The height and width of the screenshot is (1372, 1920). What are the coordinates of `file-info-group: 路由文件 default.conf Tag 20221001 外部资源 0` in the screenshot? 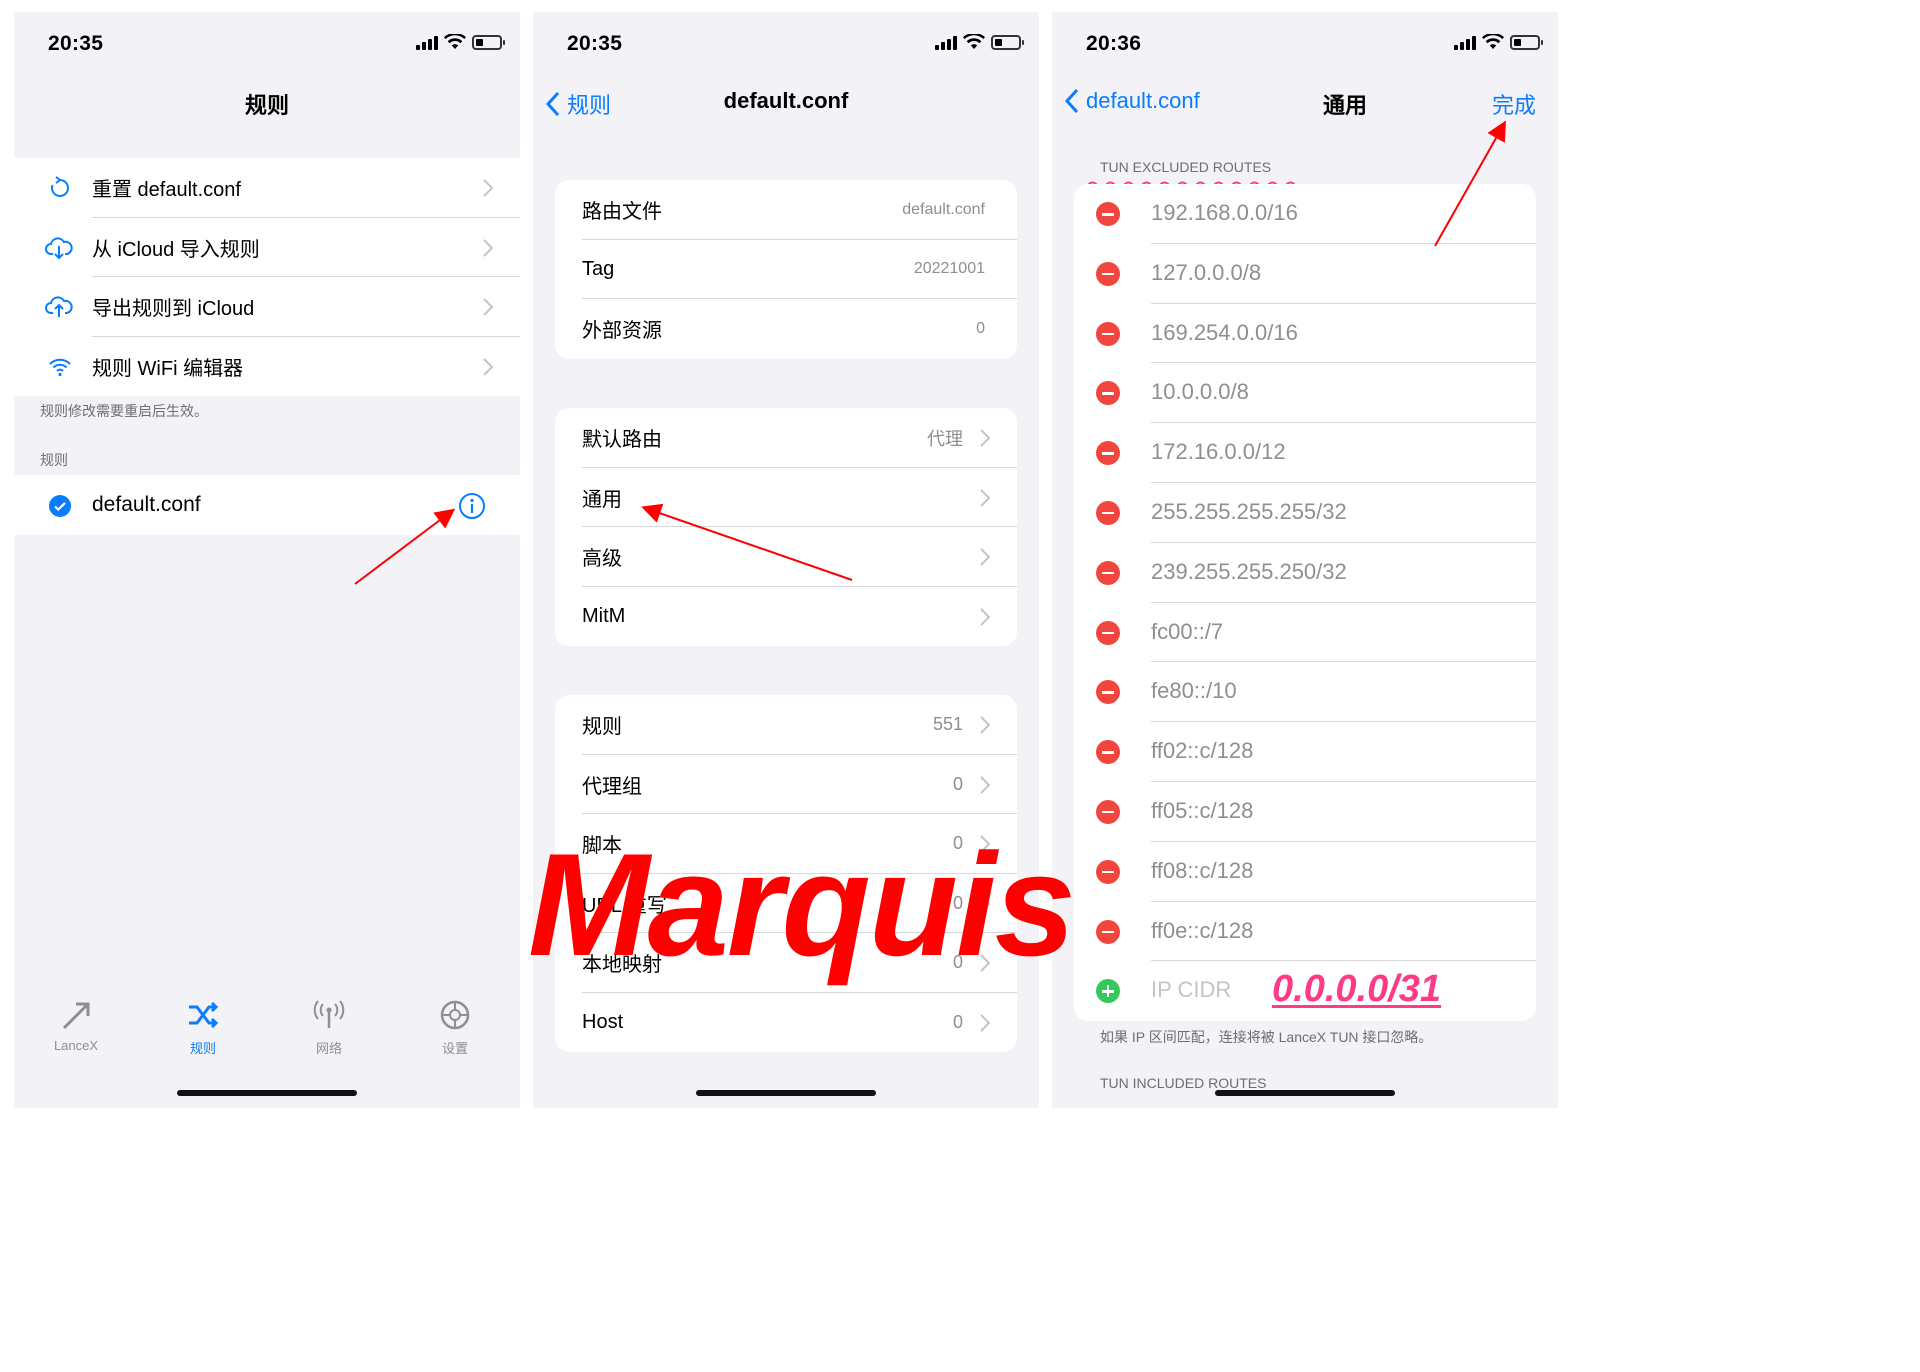 It's located at (786, 269).